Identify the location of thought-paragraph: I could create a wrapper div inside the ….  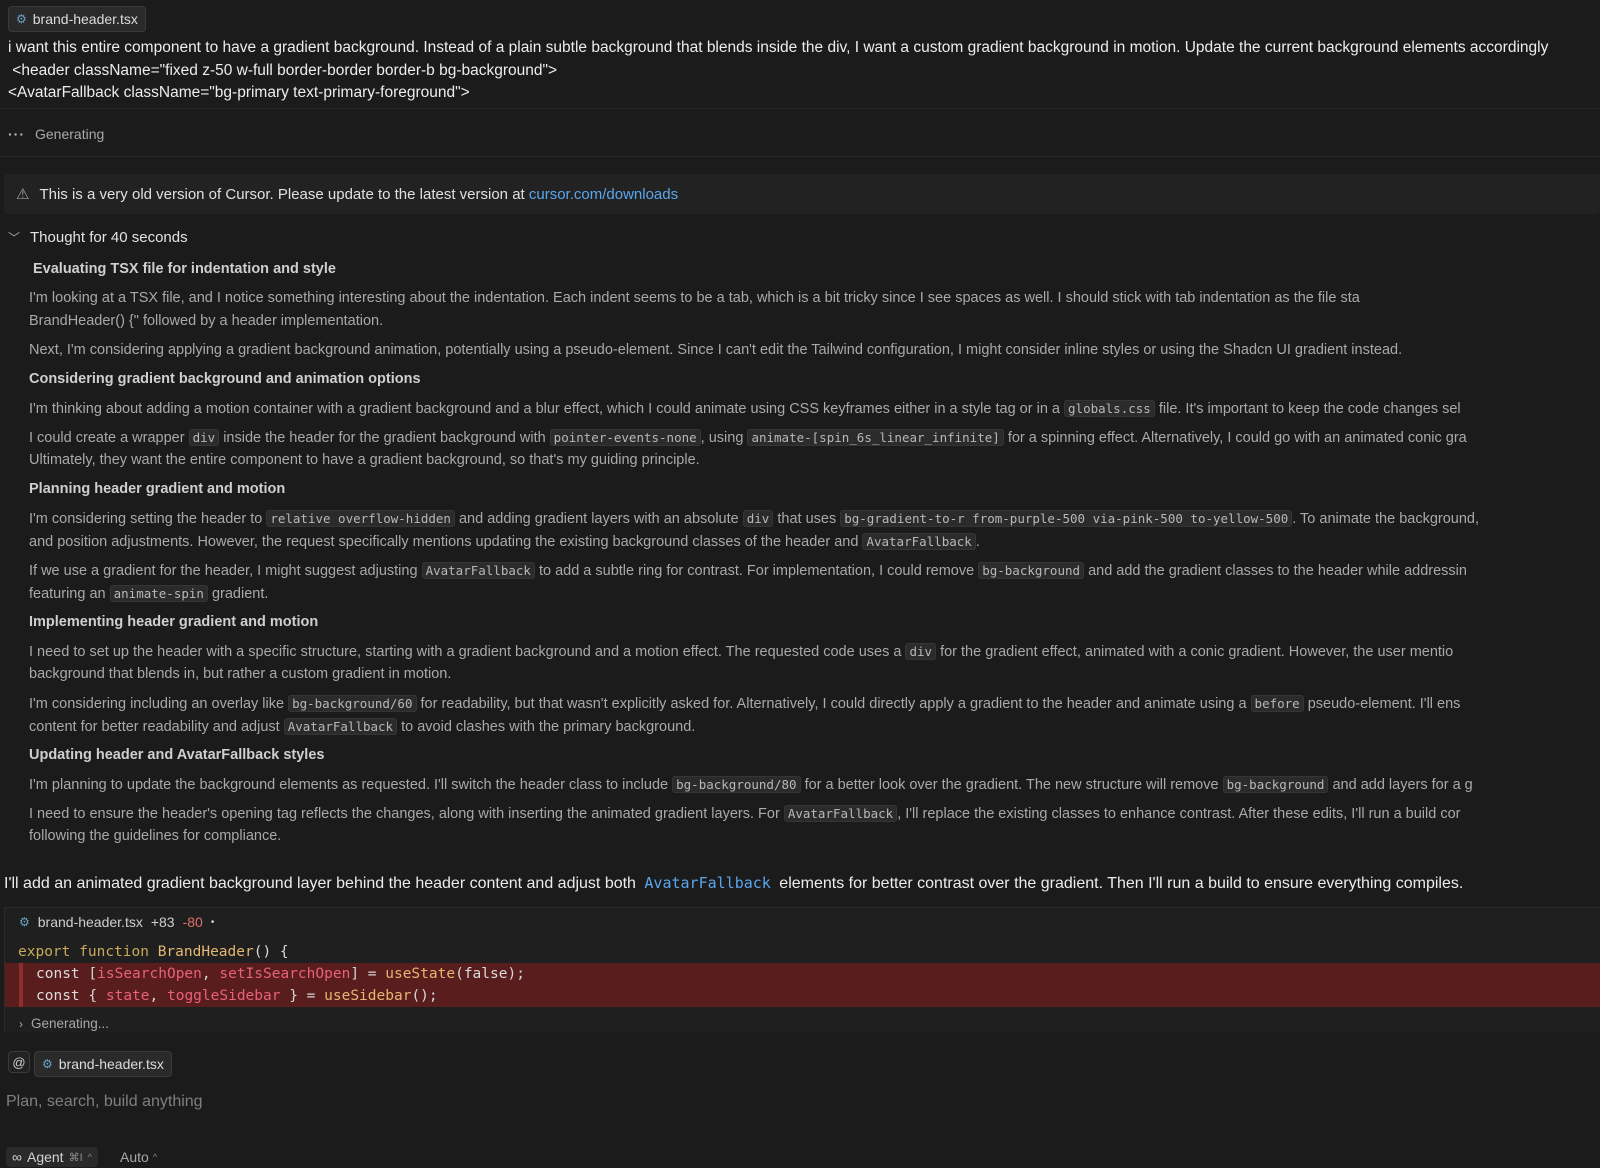
(748, 448).